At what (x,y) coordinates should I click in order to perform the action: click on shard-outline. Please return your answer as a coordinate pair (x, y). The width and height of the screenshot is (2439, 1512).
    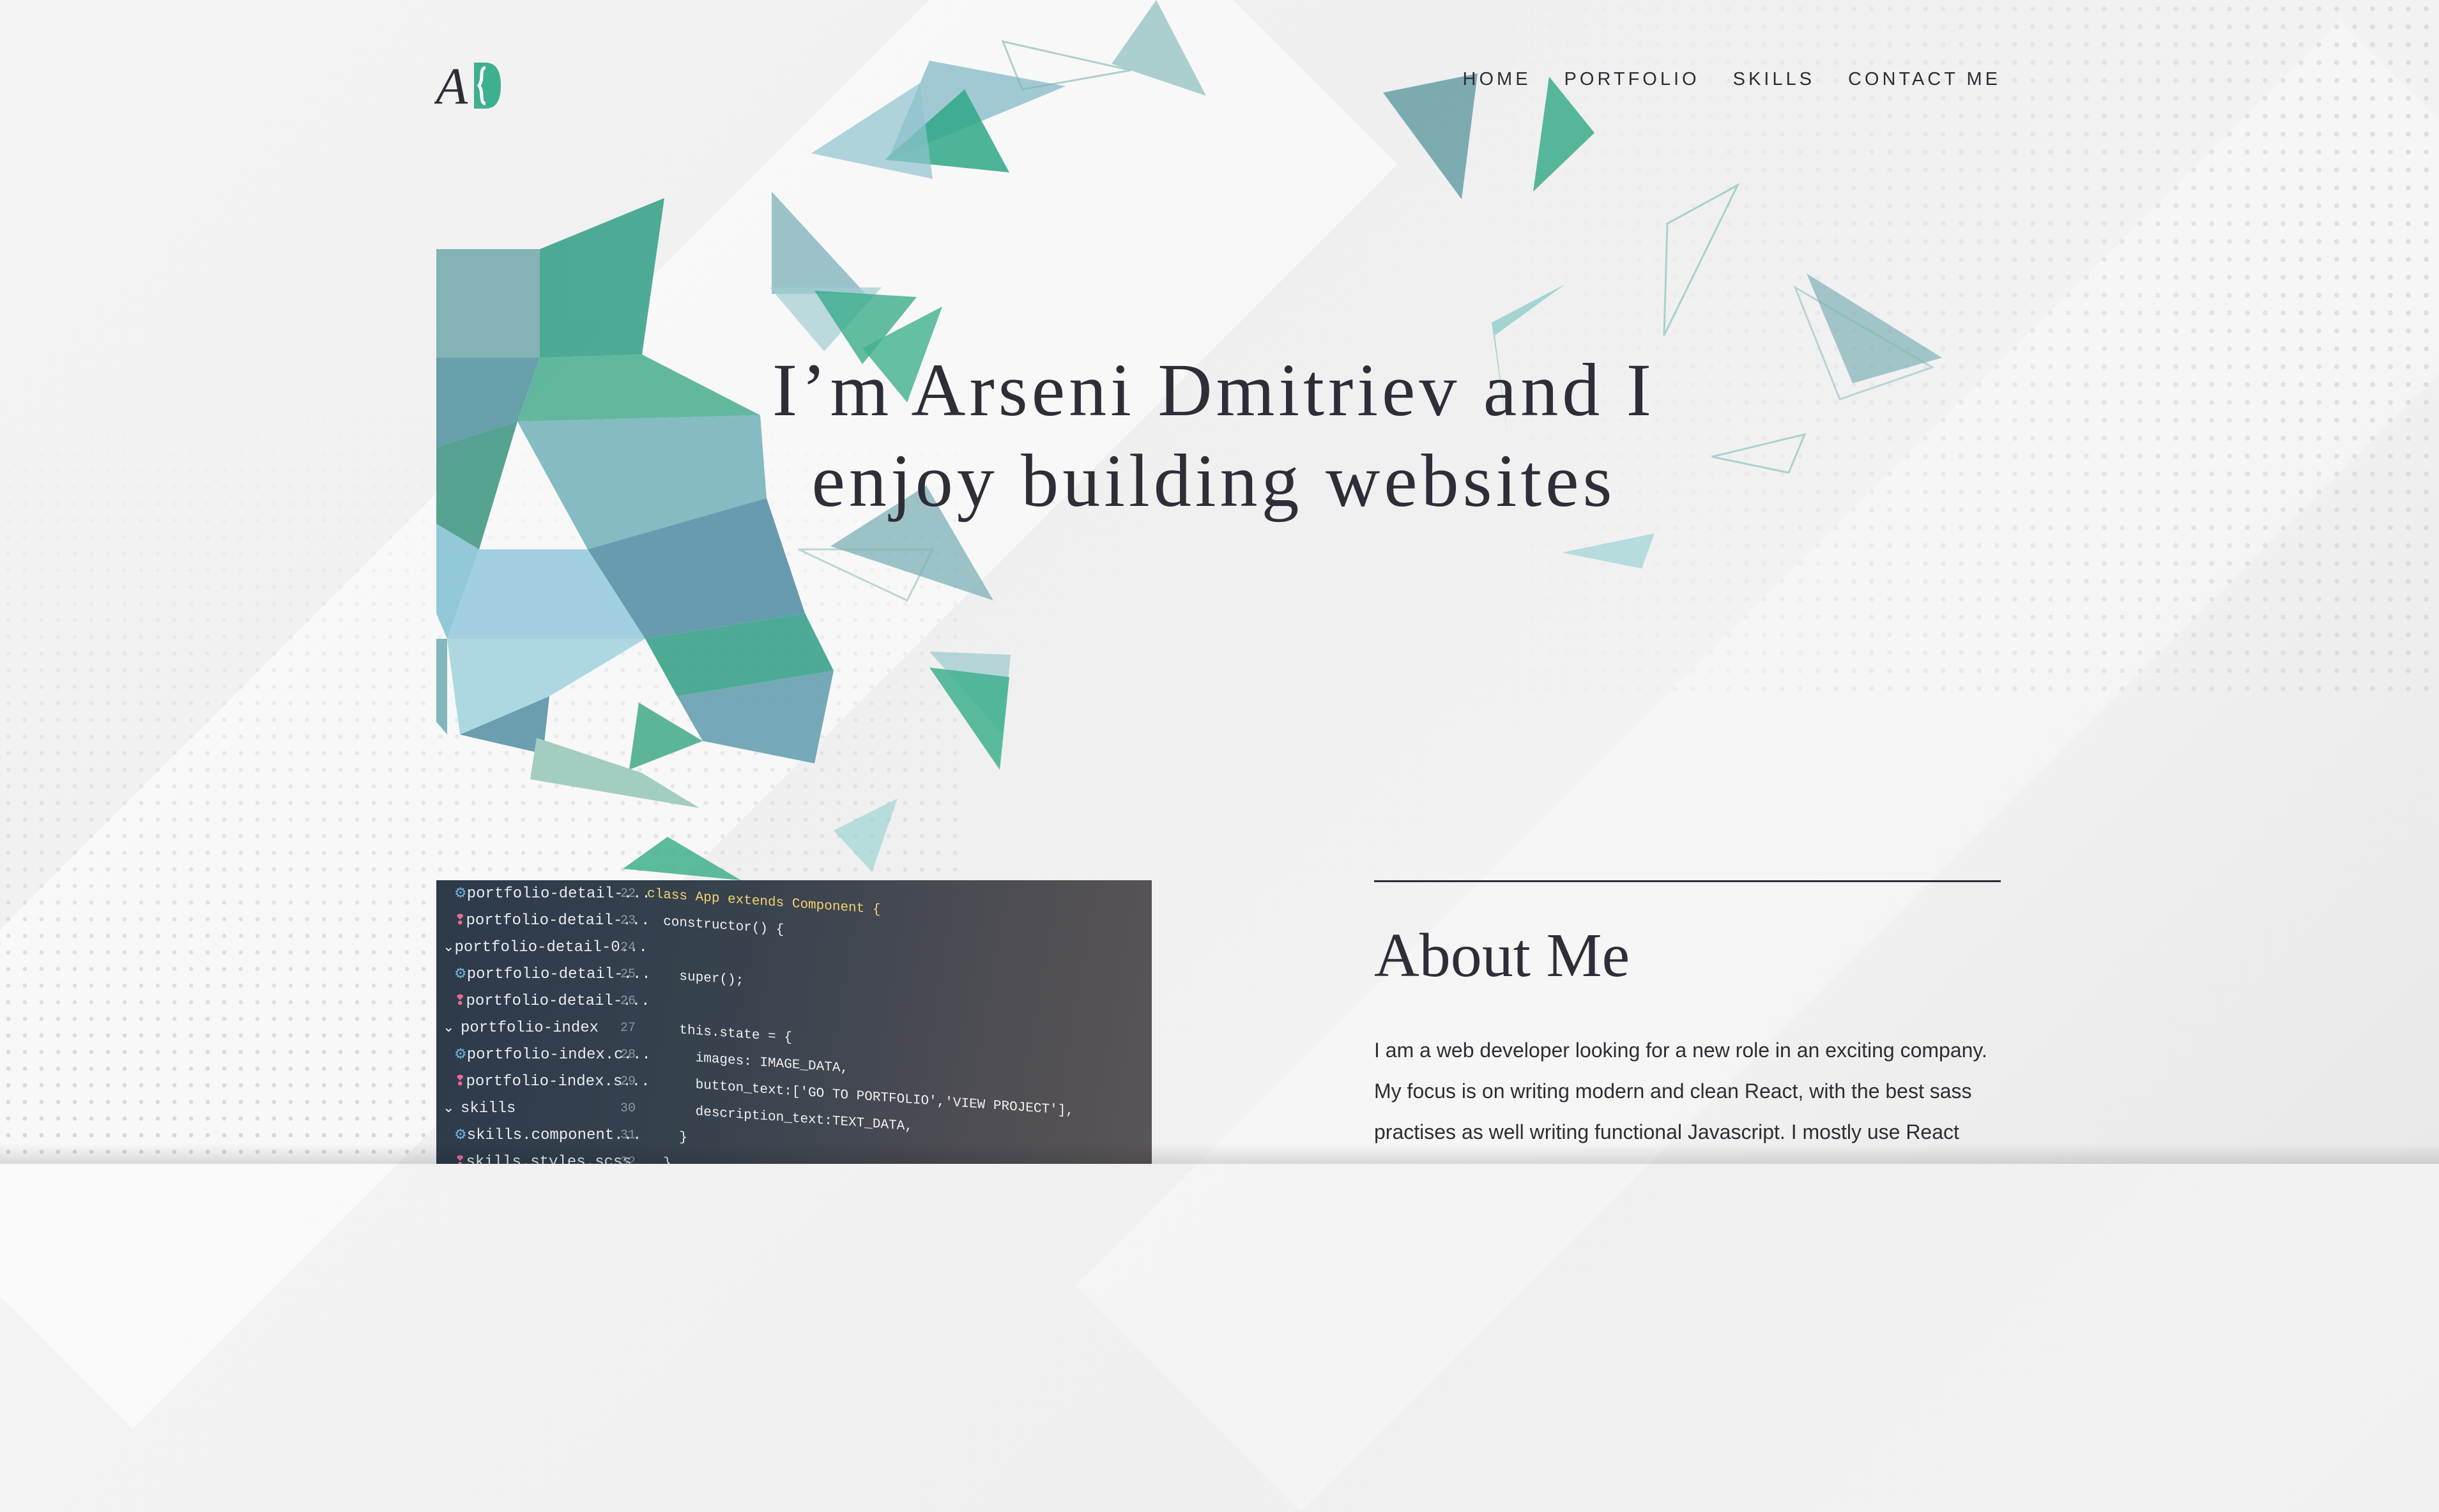
    Looking at the image, I should click on (1701, 259).